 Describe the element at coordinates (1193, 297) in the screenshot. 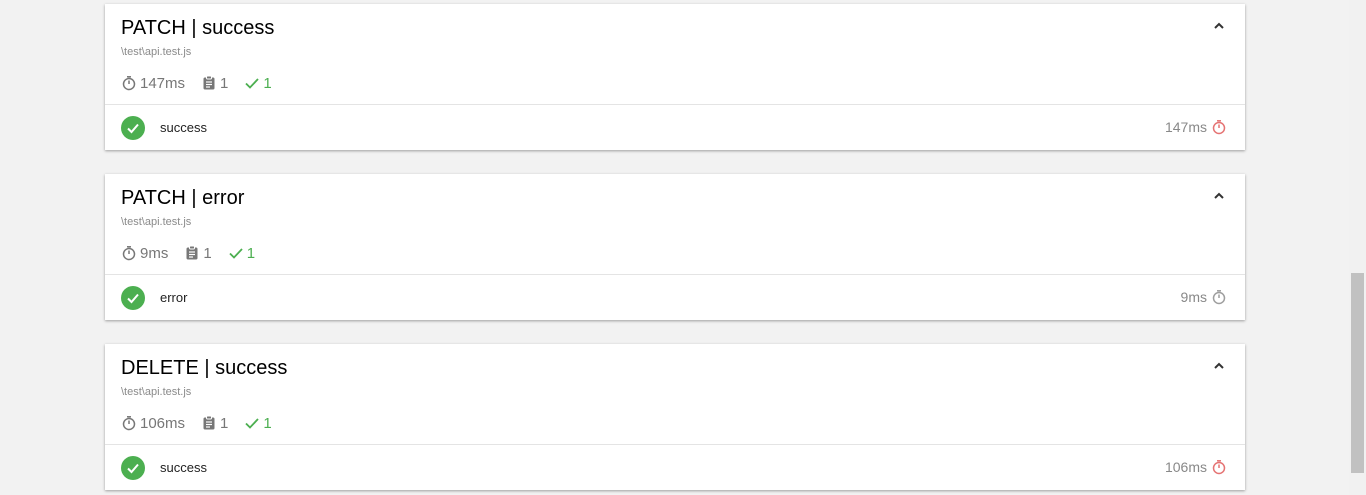

I see `test-duration-value: 9ms` at that location.